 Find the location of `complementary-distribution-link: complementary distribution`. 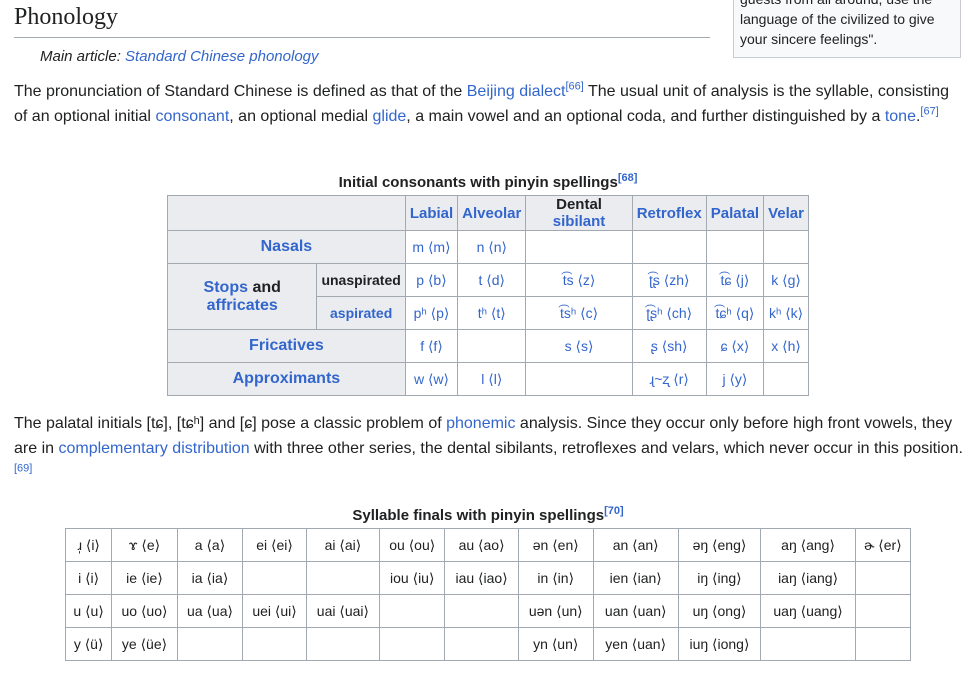

complementary-distribution-link: complementary distribution is located at coordinates (153, 448).